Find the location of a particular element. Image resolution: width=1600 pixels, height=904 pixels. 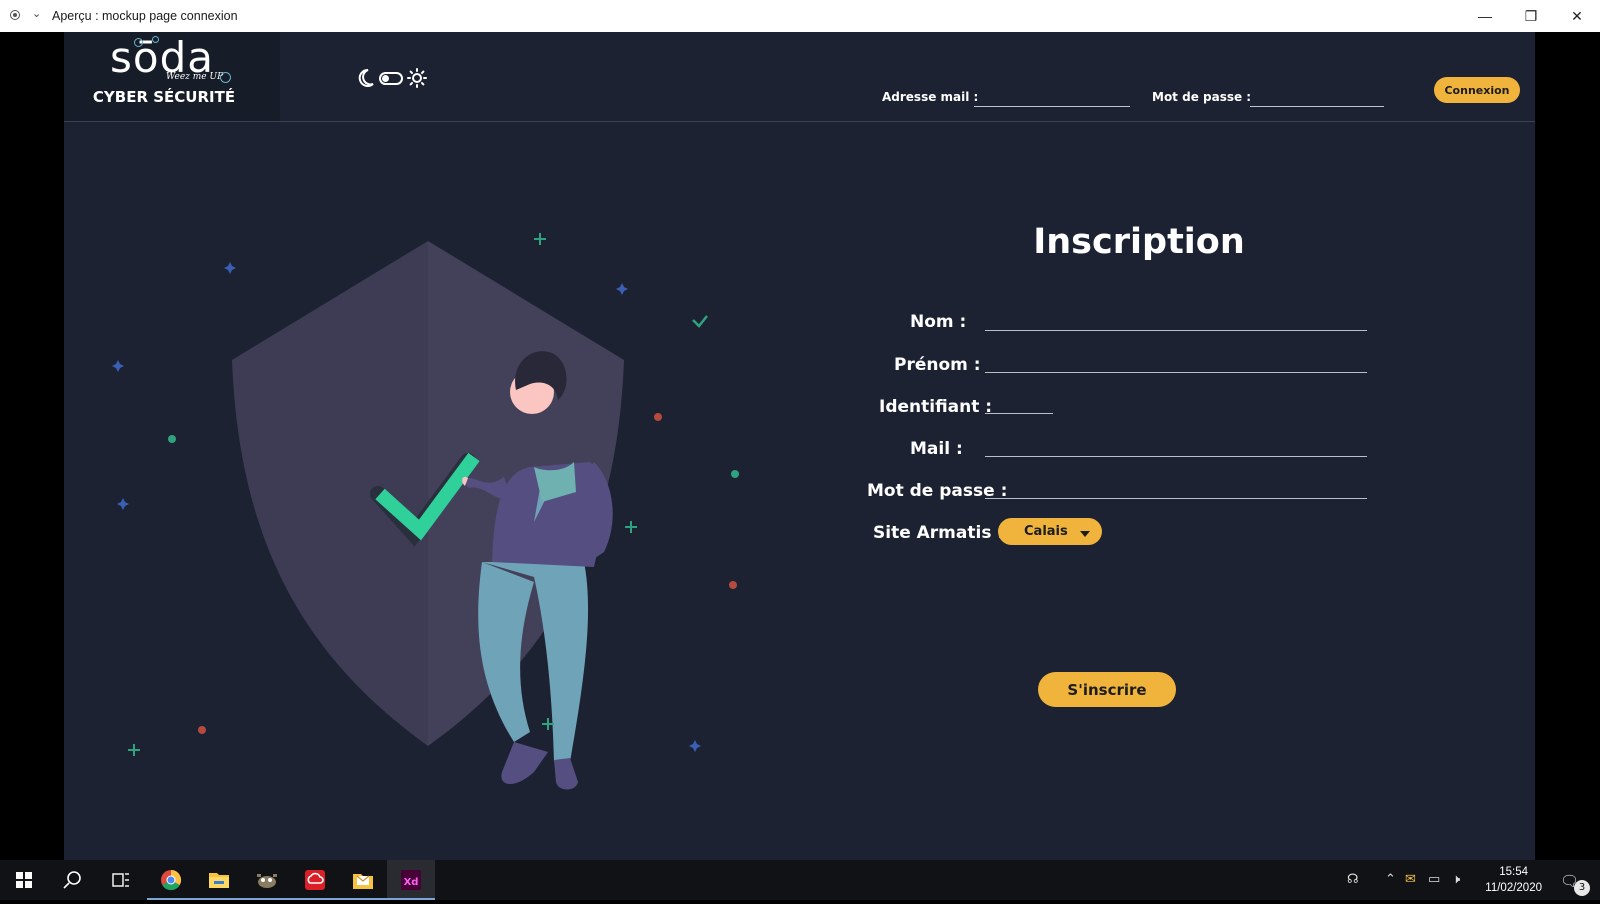

mail-folder-icon is located at coordinates (363, 880).